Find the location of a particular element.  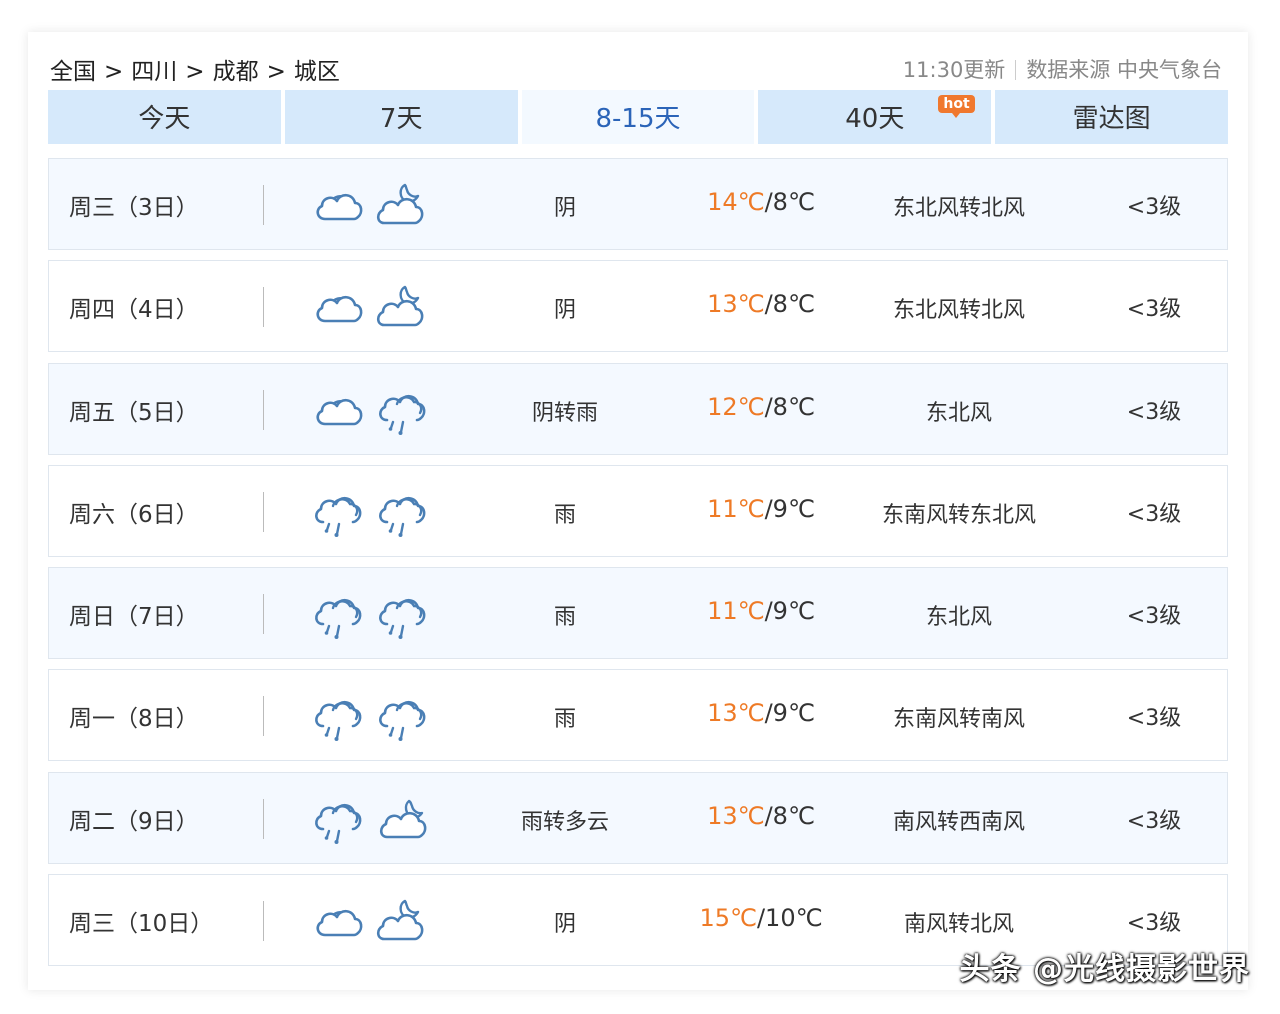

high-temp: 15℃ is located at coordinates (728, 918).